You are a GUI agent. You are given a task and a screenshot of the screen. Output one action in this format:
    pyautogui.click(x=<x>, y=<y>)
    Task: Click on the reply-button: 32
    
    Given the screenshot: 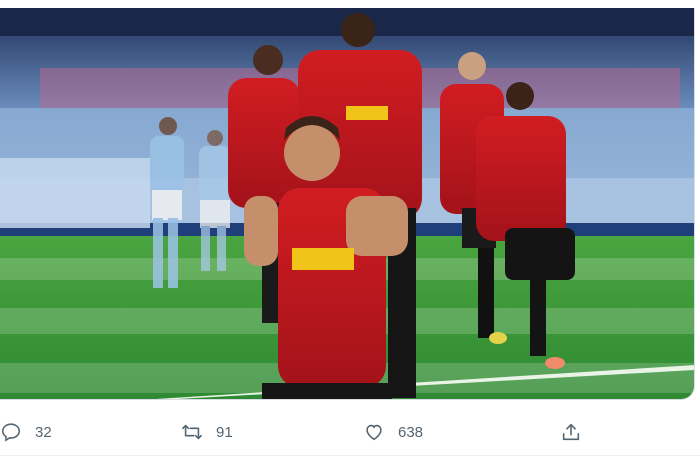 What is the action you would take?
    pyautogui.click(x=26, y=432)
    